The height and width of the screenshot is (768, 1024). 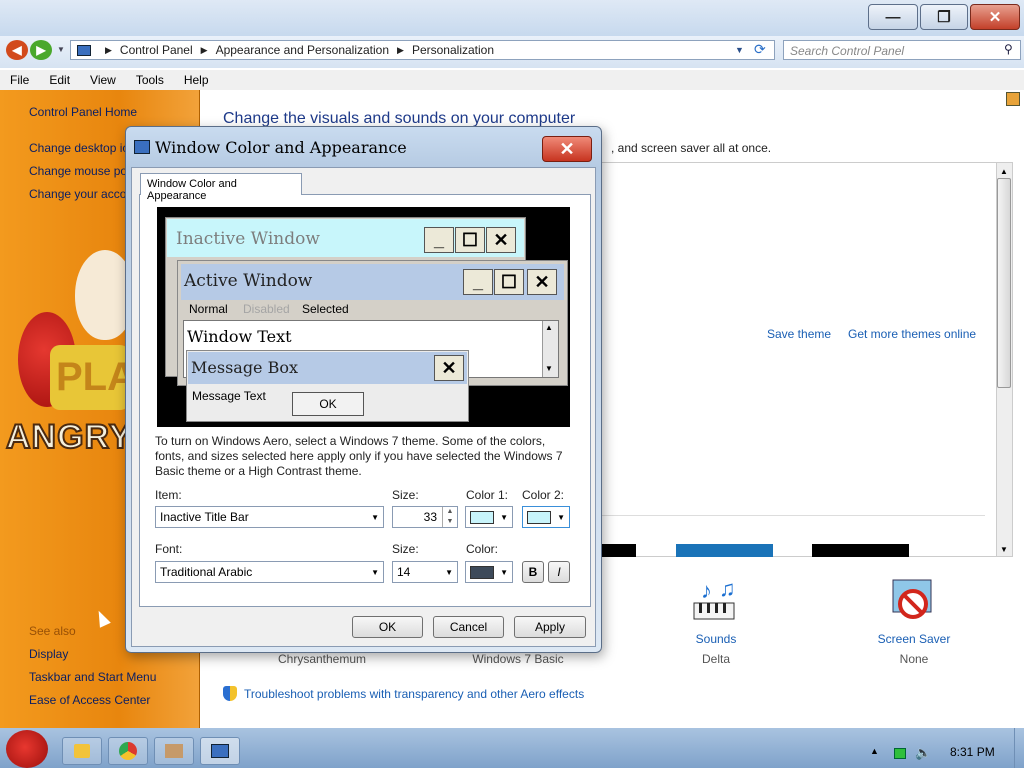 I want to click on breadcrumb-personalization: Personalization, so click(x=453, y=50).